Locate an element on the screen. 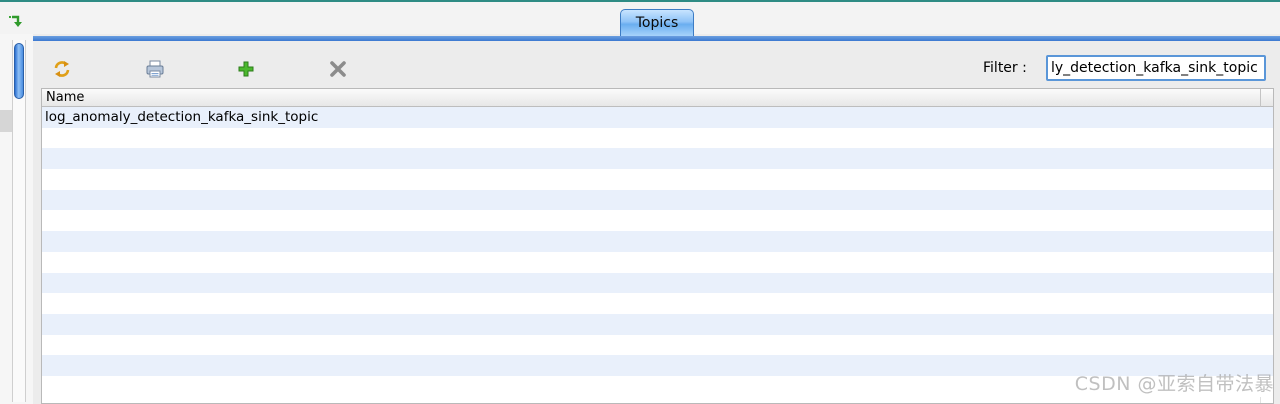  sidebar-scroll-thumb is located at coordinates (19, 71).